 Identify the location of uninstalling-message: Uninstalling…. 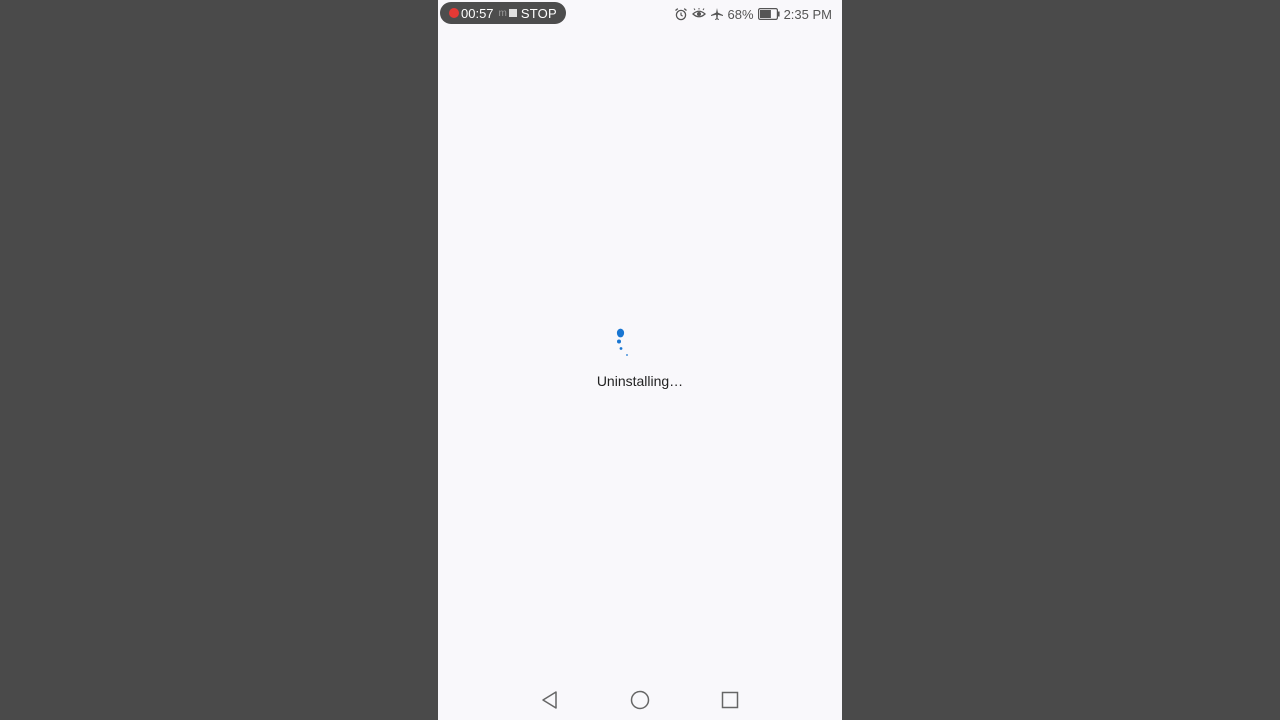
(640, 381).